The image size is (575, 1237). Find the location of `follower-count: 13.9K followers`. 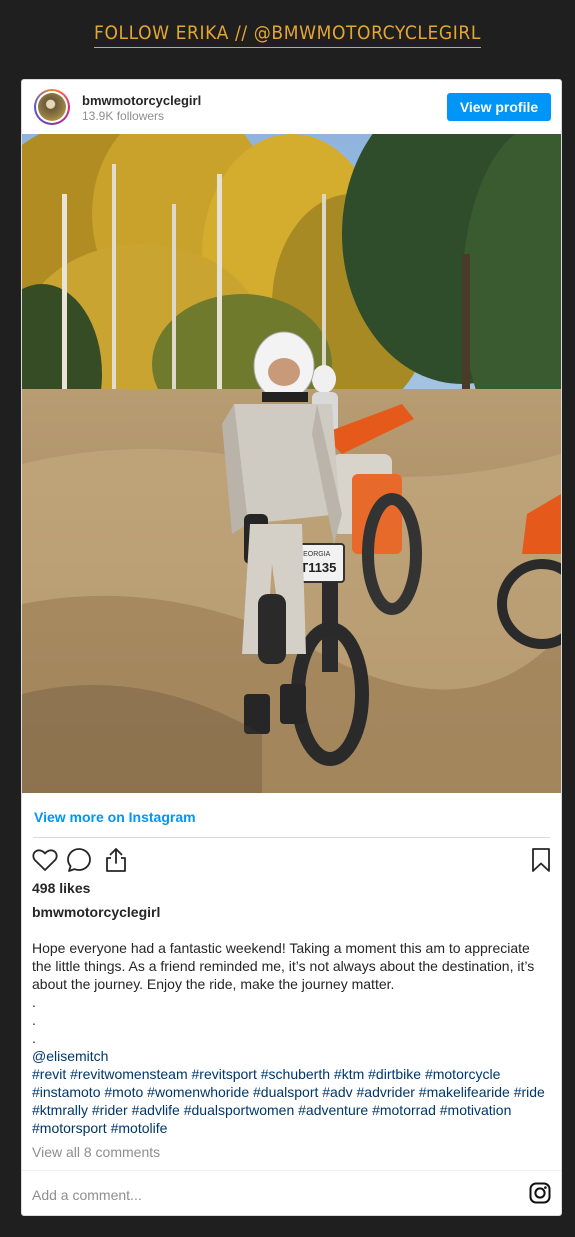

follower-count: 13.9K followers is located at coordinates (123, 116).